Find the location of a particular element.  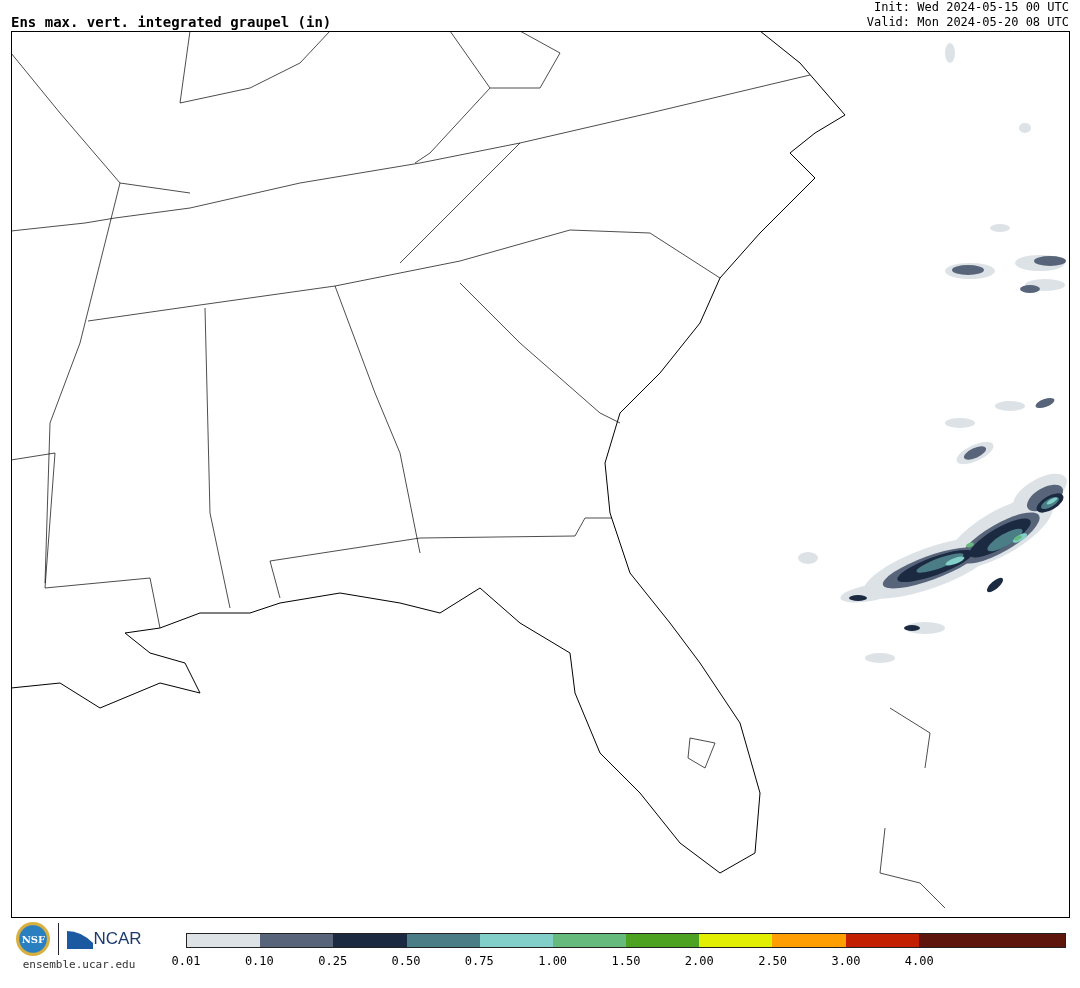

scale-label: 1.00 is located at coordinates (553, 961).